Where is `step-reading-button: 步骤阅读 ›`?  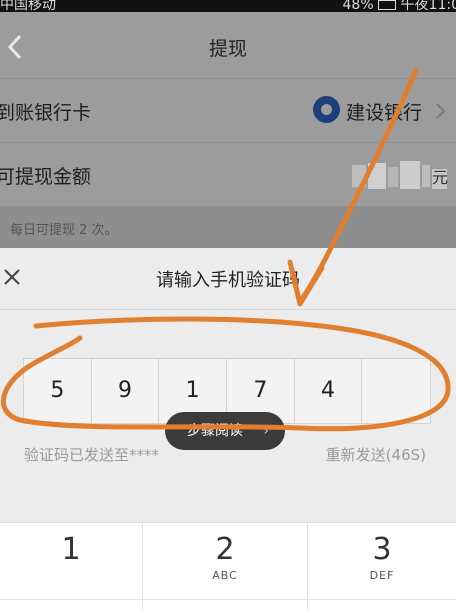 step-reading-button: 步骤阅读 › is located at coordinates (225, 431).